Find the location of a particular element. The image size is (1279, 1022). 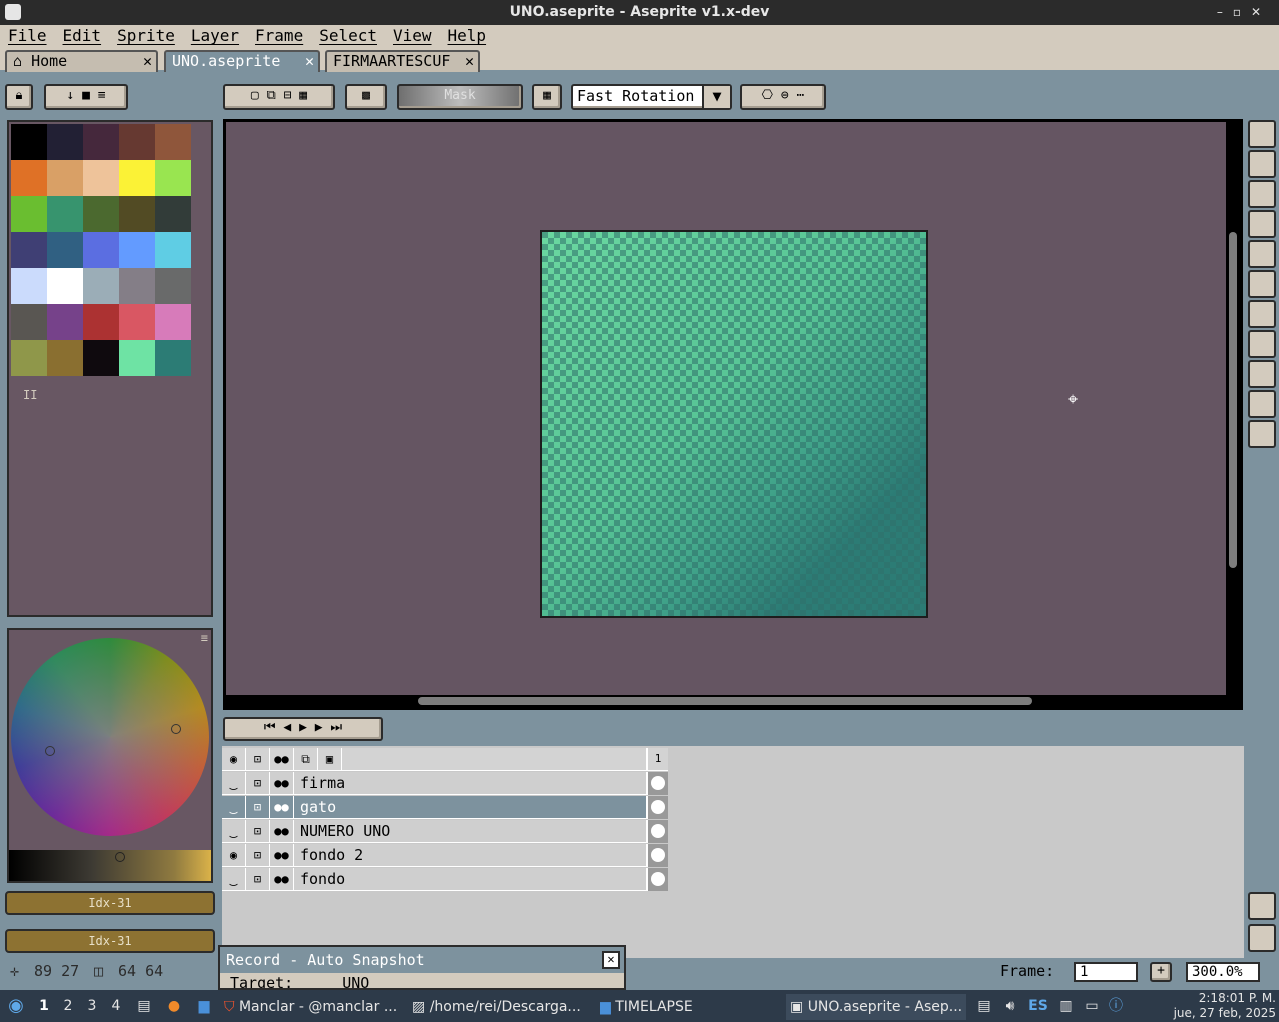

link-icon: ⧉ is located at coordinates (306, 759).